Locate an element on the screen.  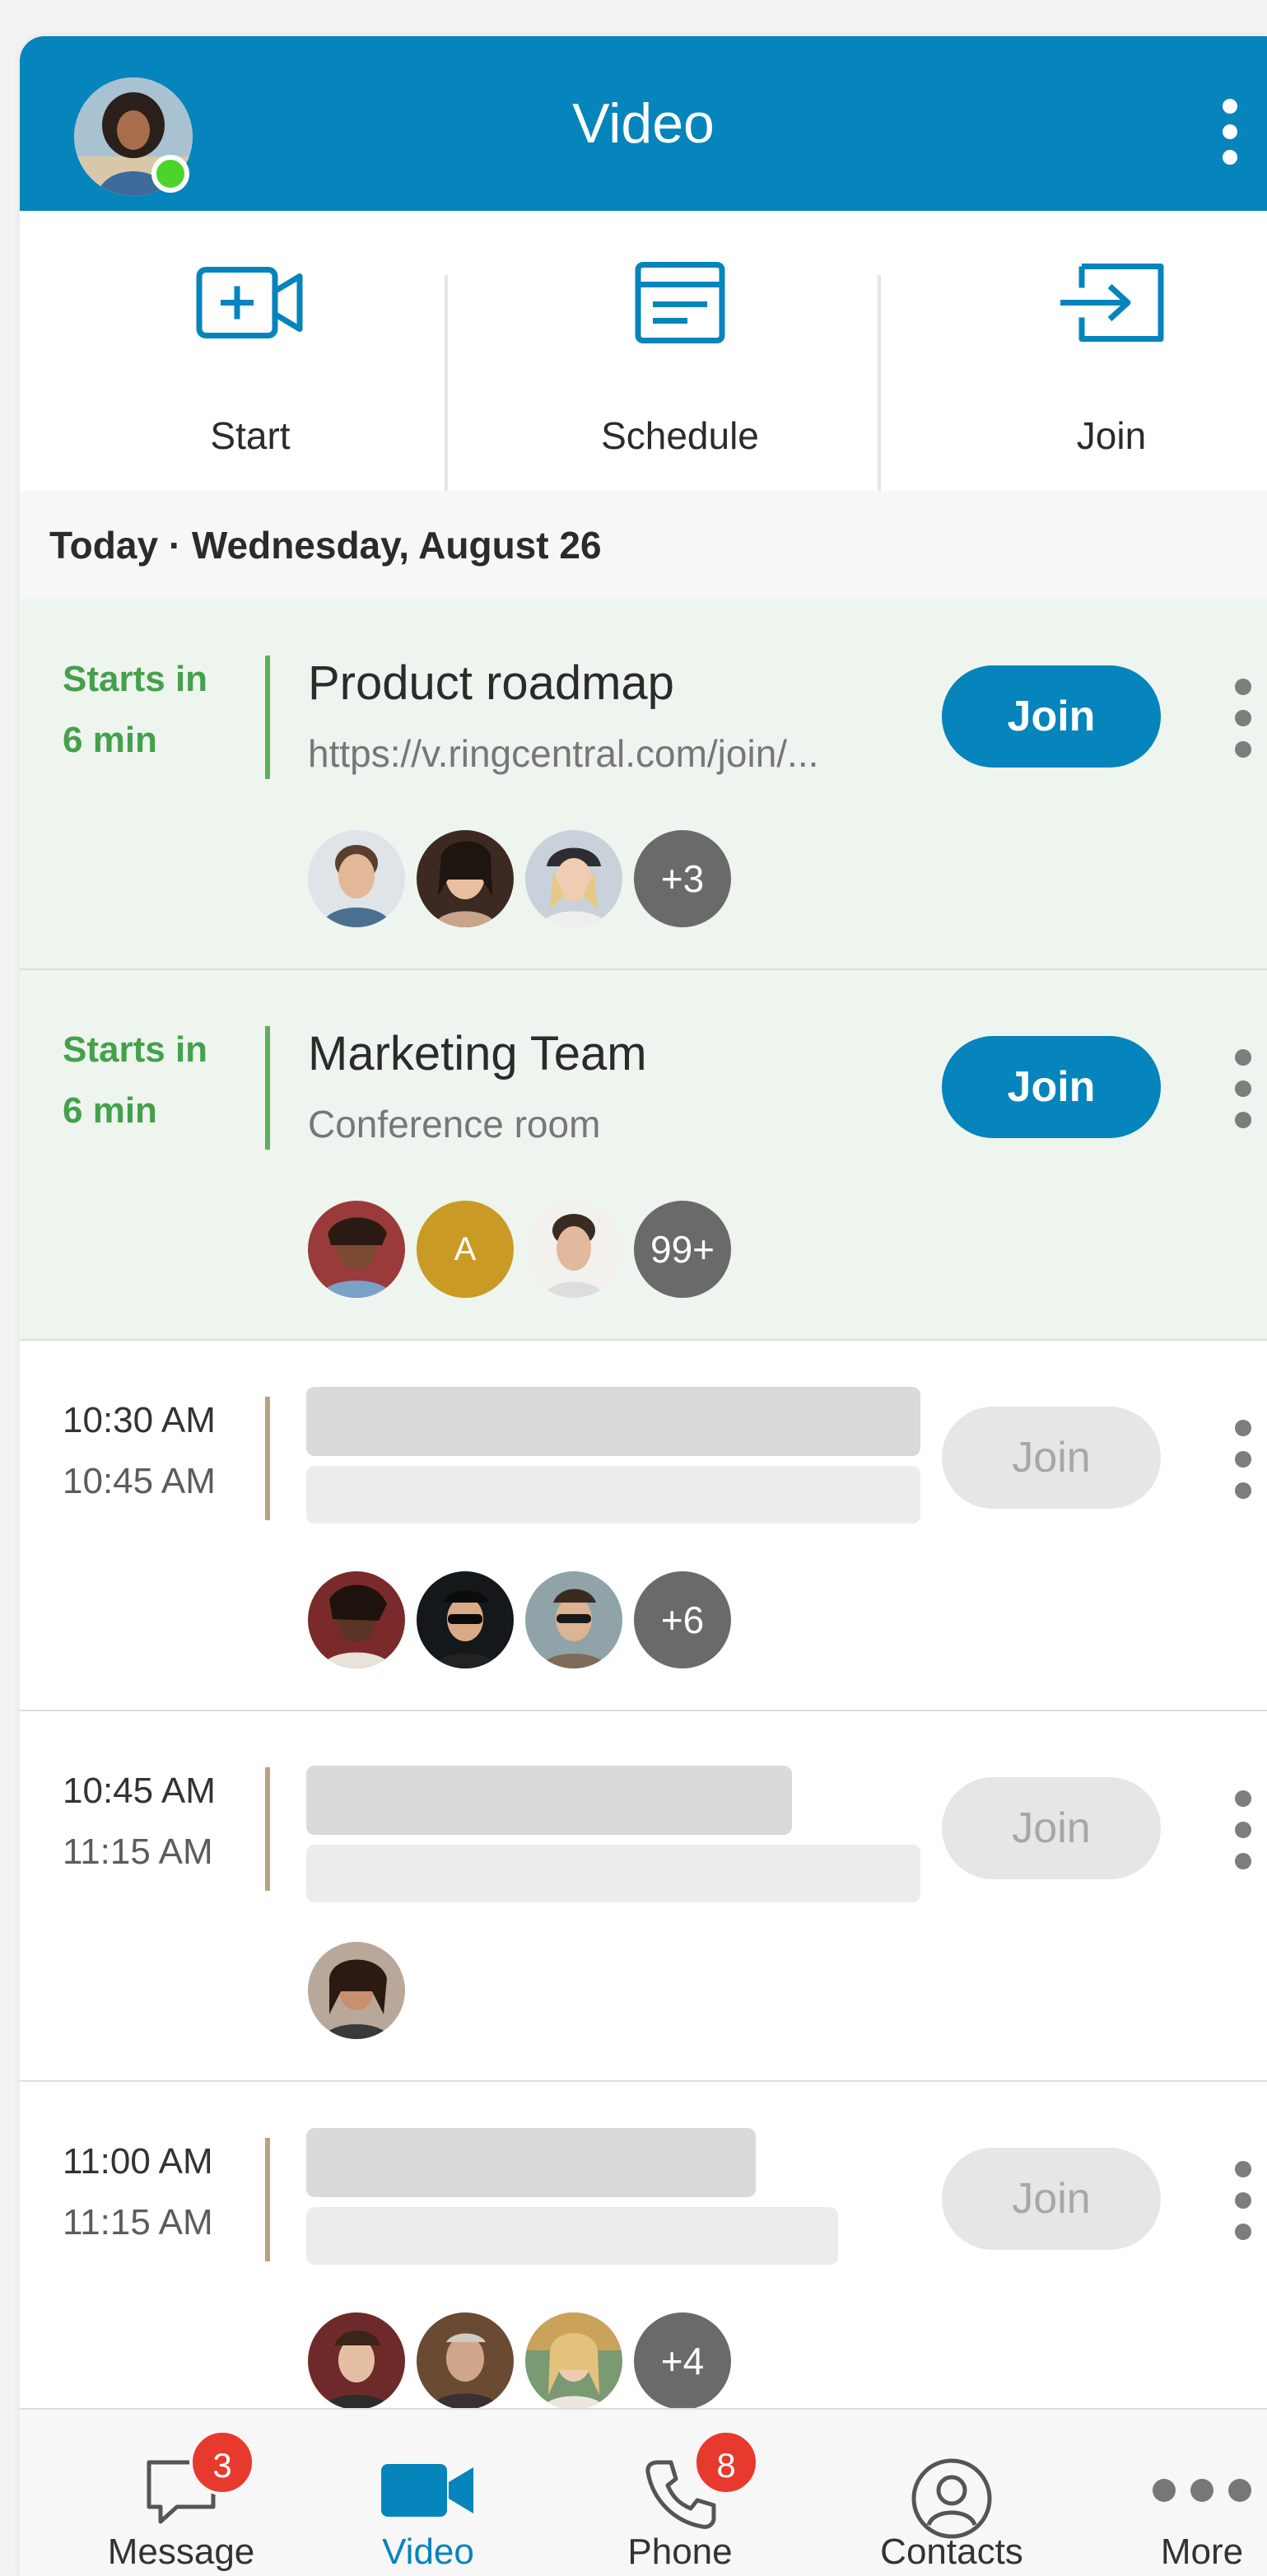
participant-avatars: +6 is located at coordinates (519, 1620).